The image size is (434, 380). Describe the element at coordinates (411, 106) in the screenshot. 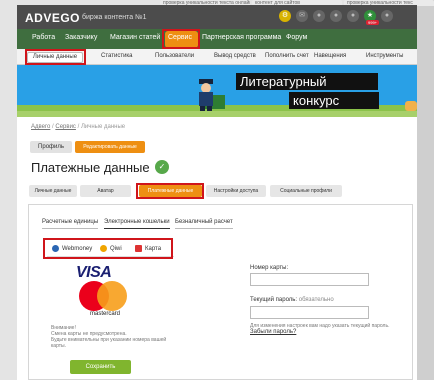

I see `dog-illustration` at that location.